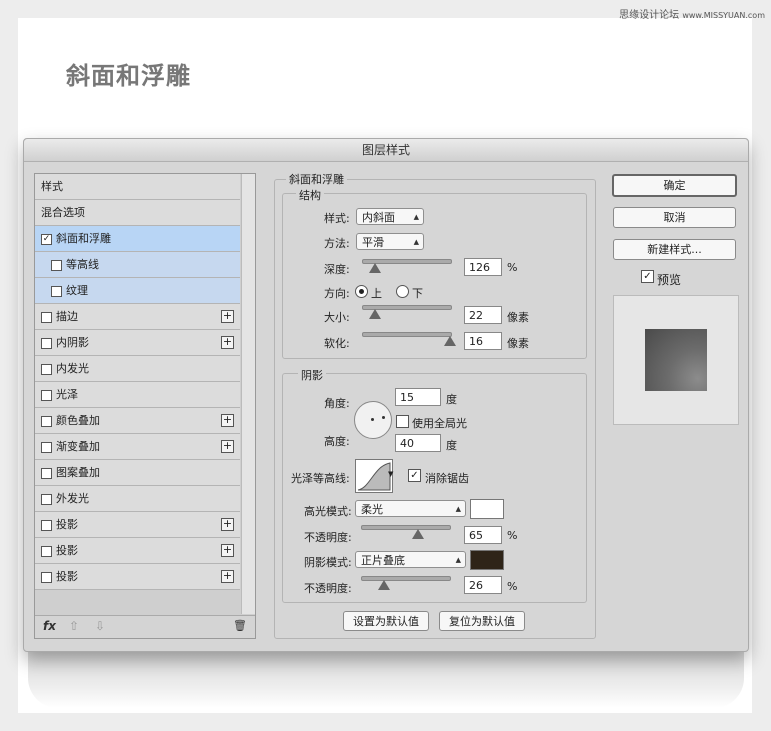 The width and height of the screenshot is (771, 731). I want to click on style-item: 外发光, so click(137, 499).